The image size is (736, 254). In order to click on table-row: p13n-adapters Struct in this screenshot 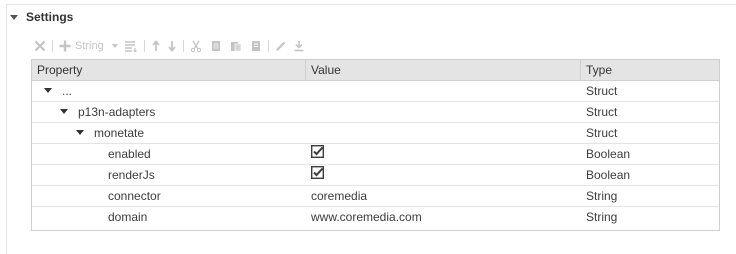, I will do `click(375, 112)`.